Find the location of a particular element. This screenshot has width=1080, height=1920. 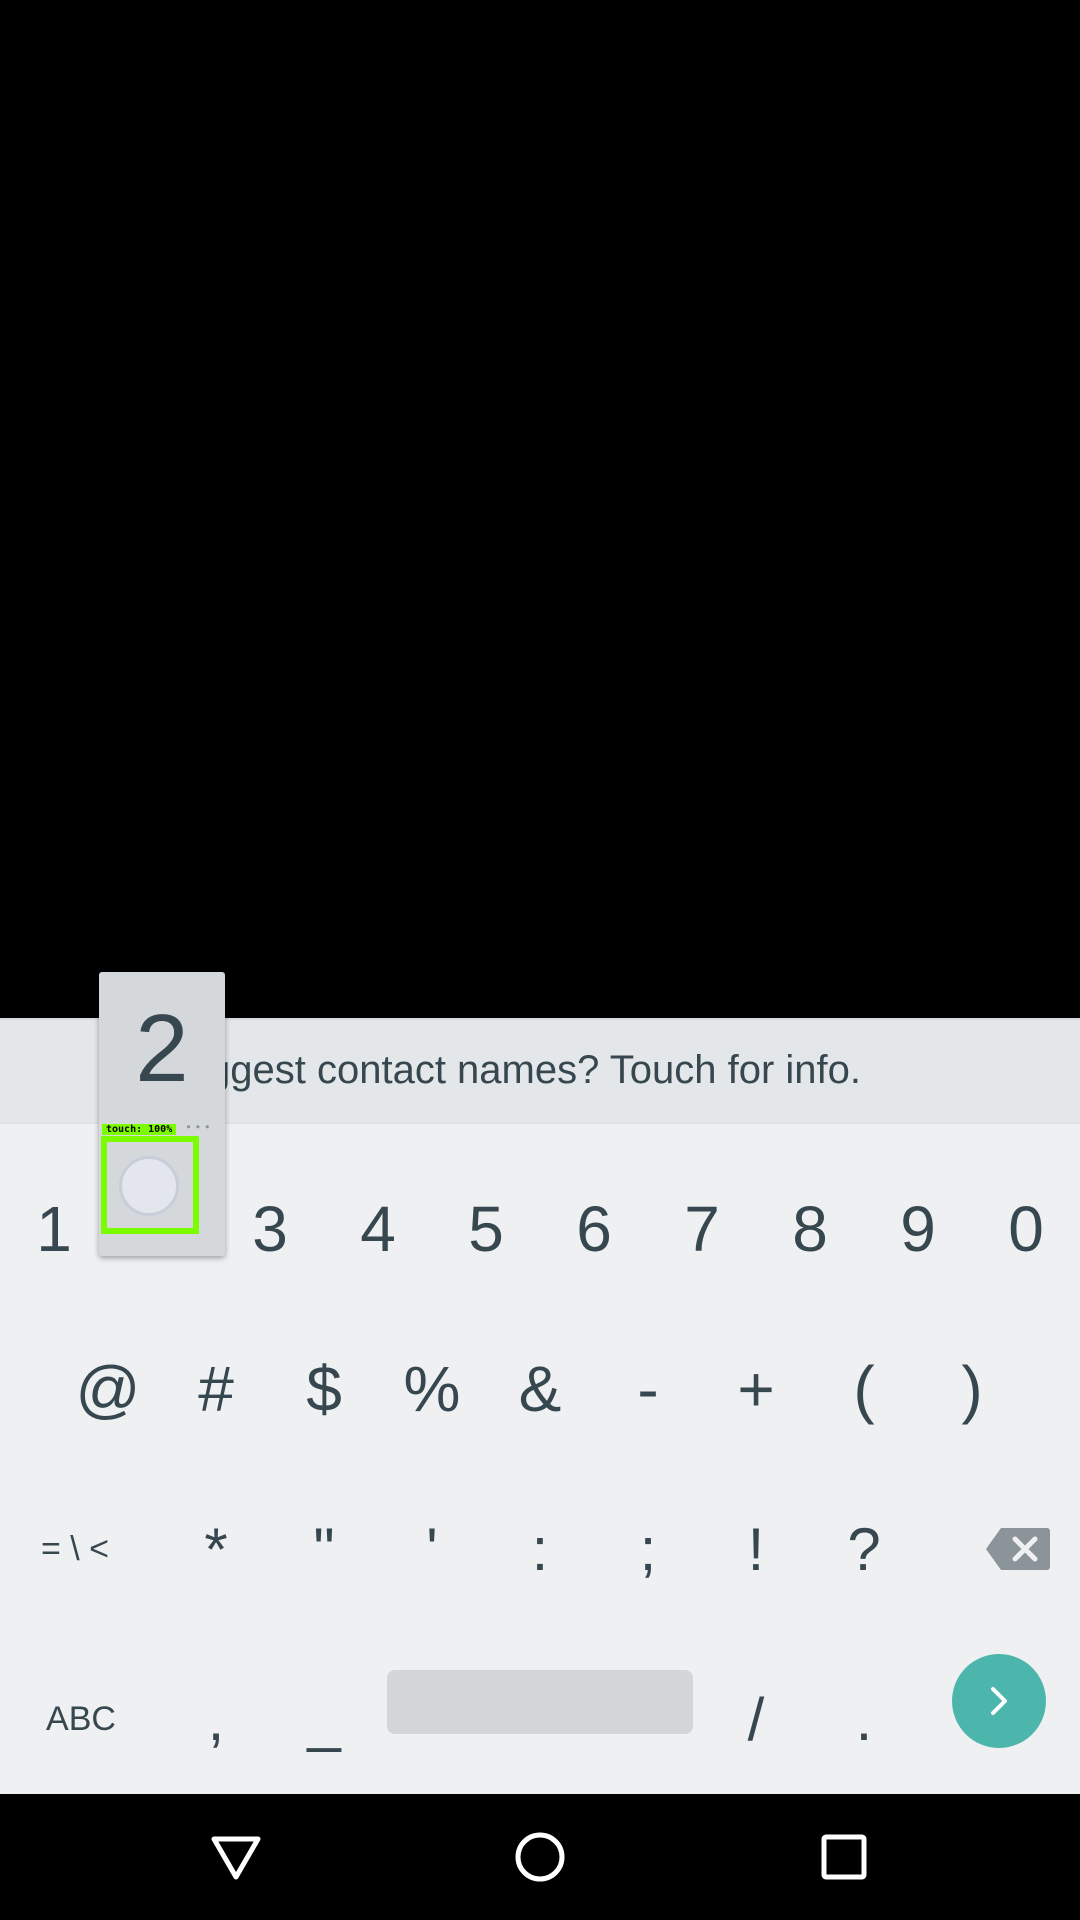

key-1: 1 is located at coordinates (54, 1229).